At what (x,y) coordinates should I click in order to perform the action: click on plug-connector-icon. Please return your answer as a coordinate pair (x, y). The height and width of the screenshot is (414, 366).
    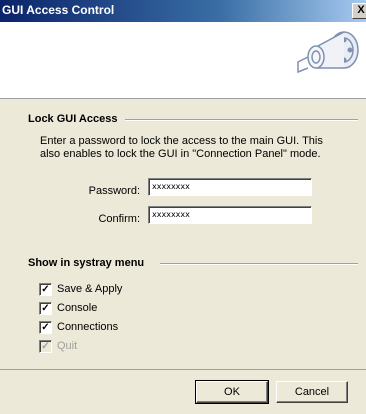
    Looking at the image, I should click on (328, 52).